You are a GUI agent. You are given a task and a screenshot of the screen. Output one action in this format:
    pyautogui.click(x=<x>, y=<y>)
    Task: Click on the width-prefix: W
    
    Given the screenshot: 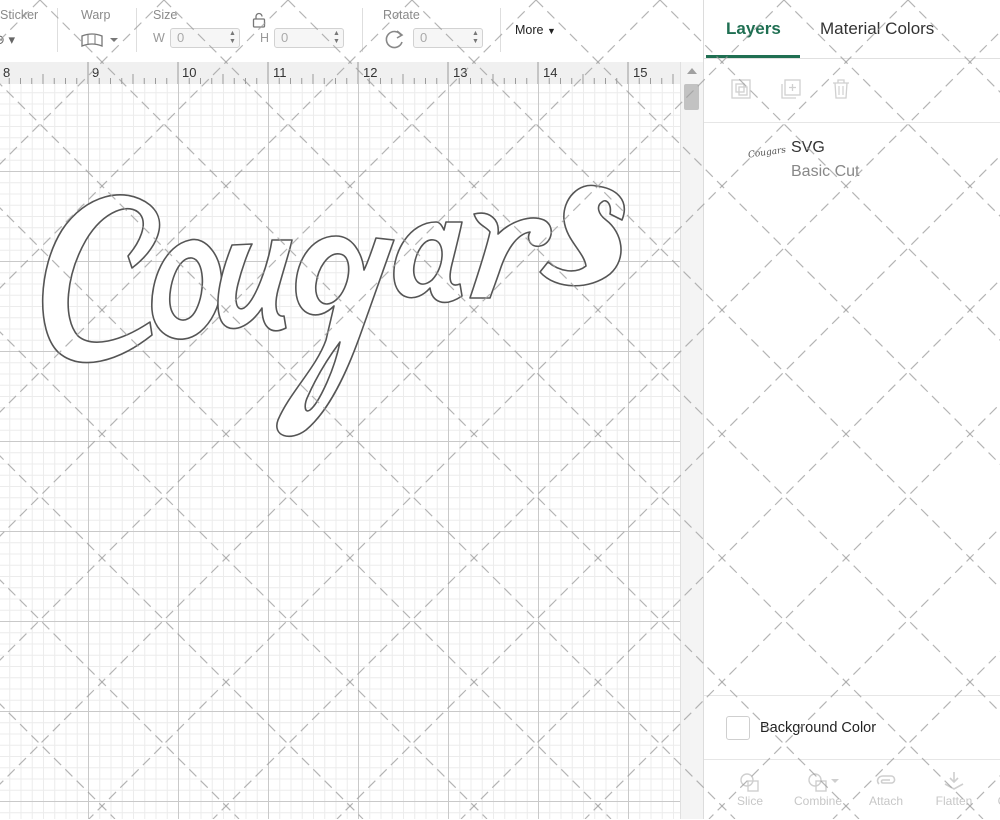 What is the action you would take?
    pyautogui.click(x=159, y=38)
    